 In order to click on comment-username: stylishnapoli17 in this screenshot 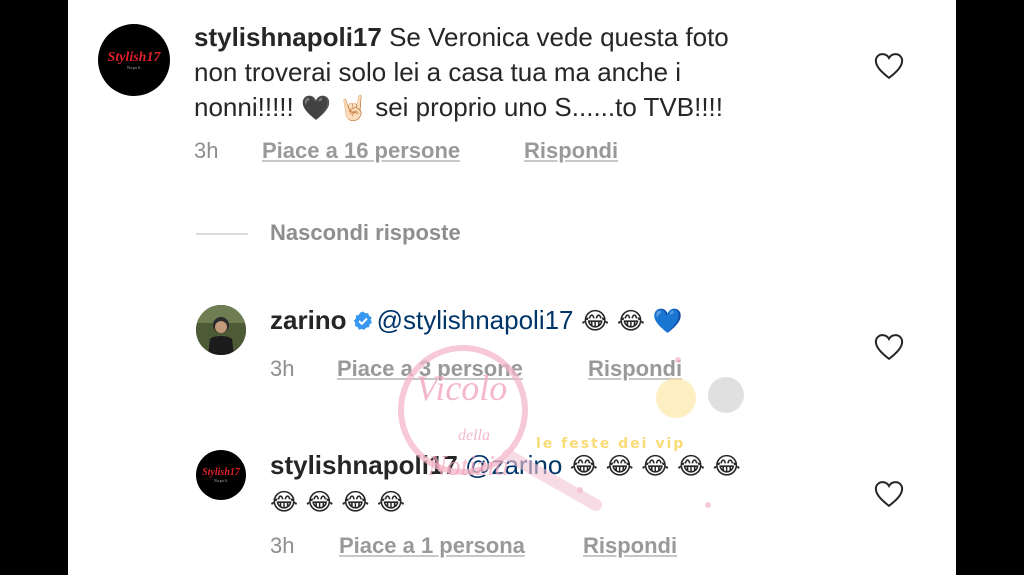, I will do `click(288, 37)`.